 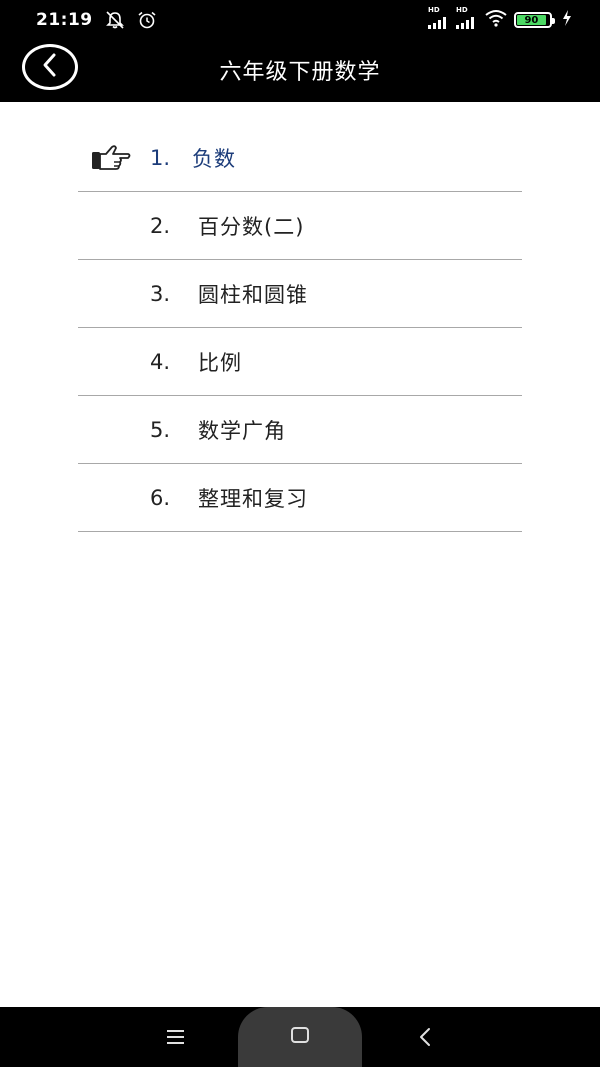 I want to click on chapter-number: 4., so click(x=160, y=361).